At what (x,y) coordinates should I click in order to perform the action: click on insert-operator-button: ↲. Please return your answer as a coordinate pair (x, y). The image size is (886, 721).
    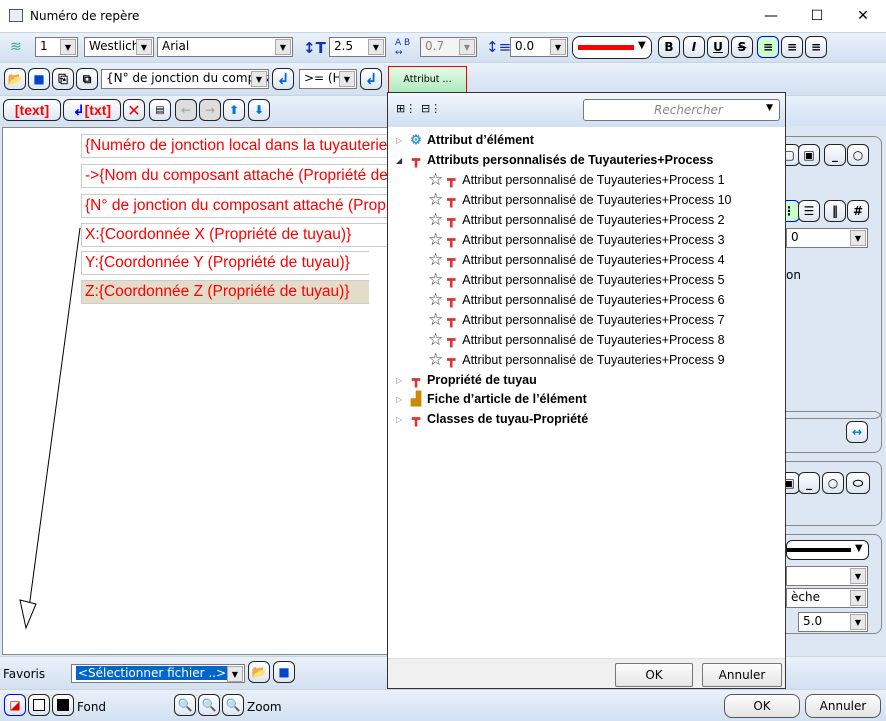
    Looking at the image, I should click on (371, 79).